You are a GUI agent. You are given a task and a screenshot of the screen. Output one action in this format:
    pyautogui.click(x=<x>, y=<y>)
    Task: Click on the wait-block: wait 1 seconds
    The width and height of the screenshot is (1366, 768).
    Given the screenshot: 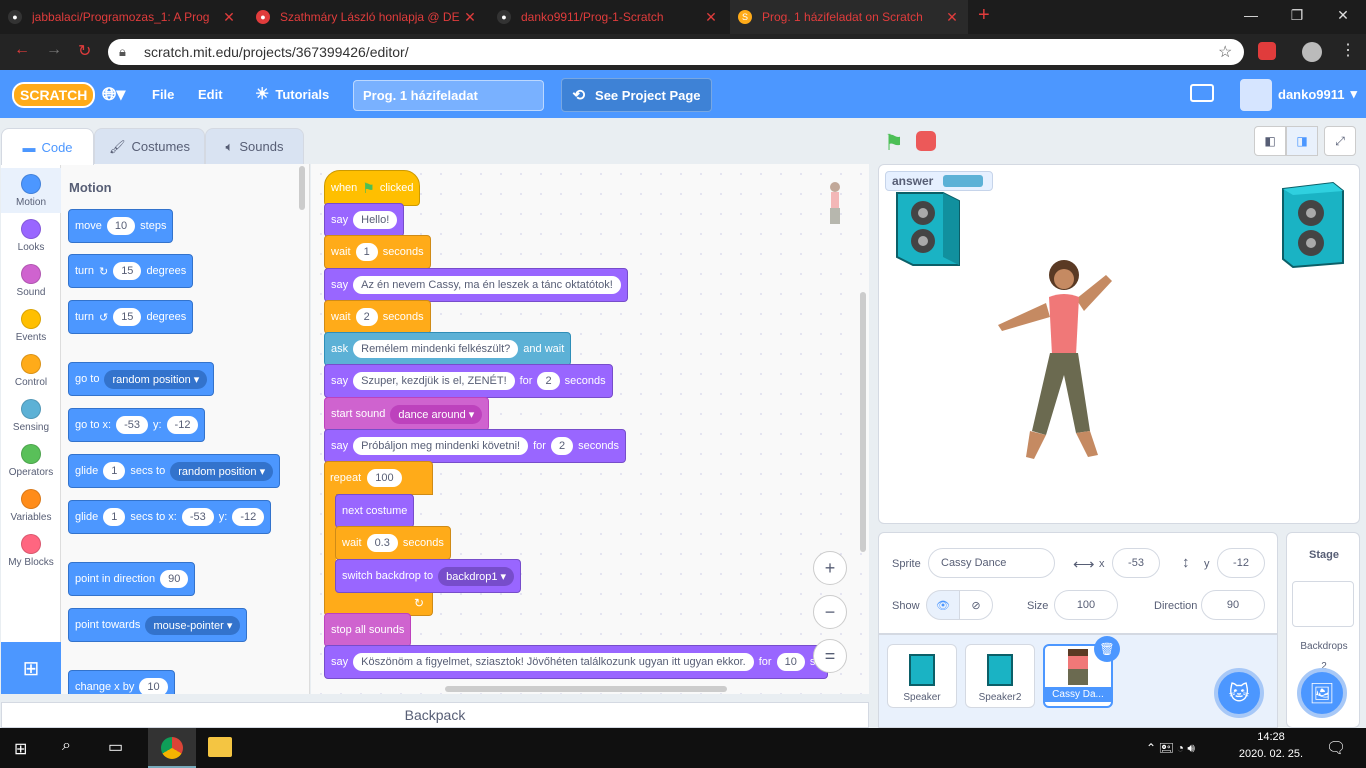 What is the action you would take?
    pyautogui.click(x=377, y=252)
    